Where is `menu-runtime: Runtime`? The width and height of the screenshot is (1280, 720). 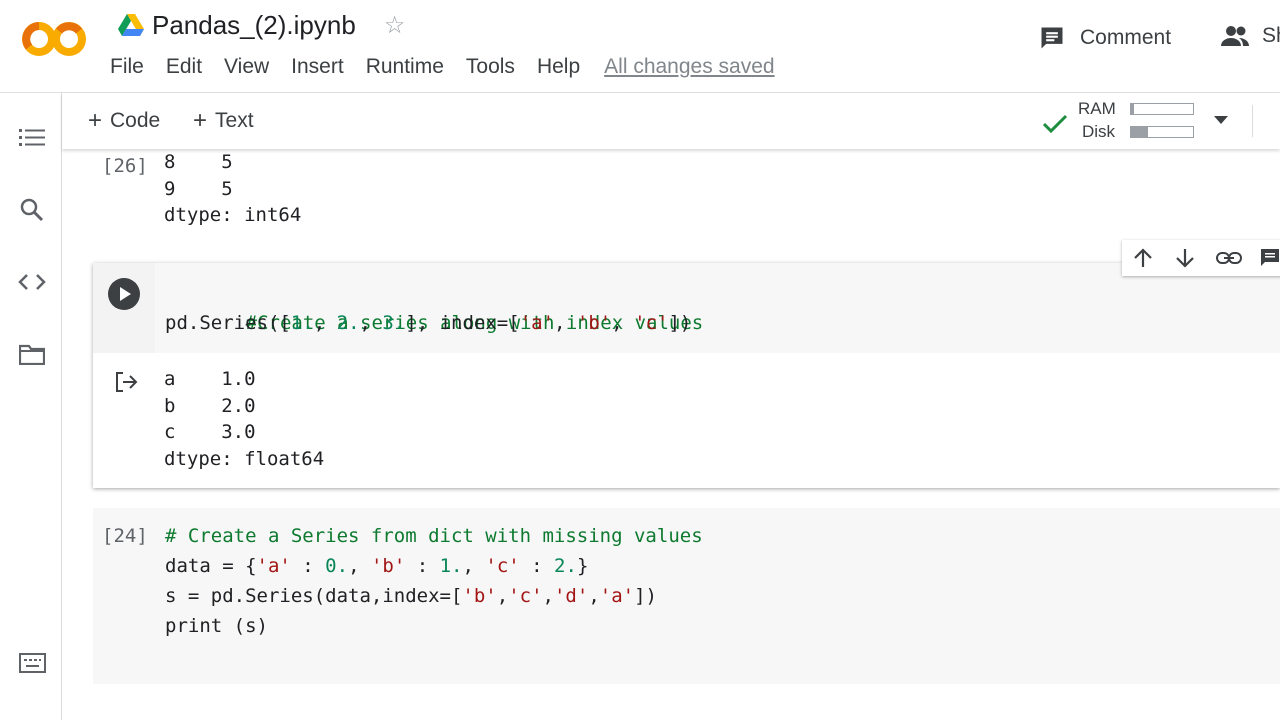 menu-runtime: Runtime is located at coordinates (405, 67).